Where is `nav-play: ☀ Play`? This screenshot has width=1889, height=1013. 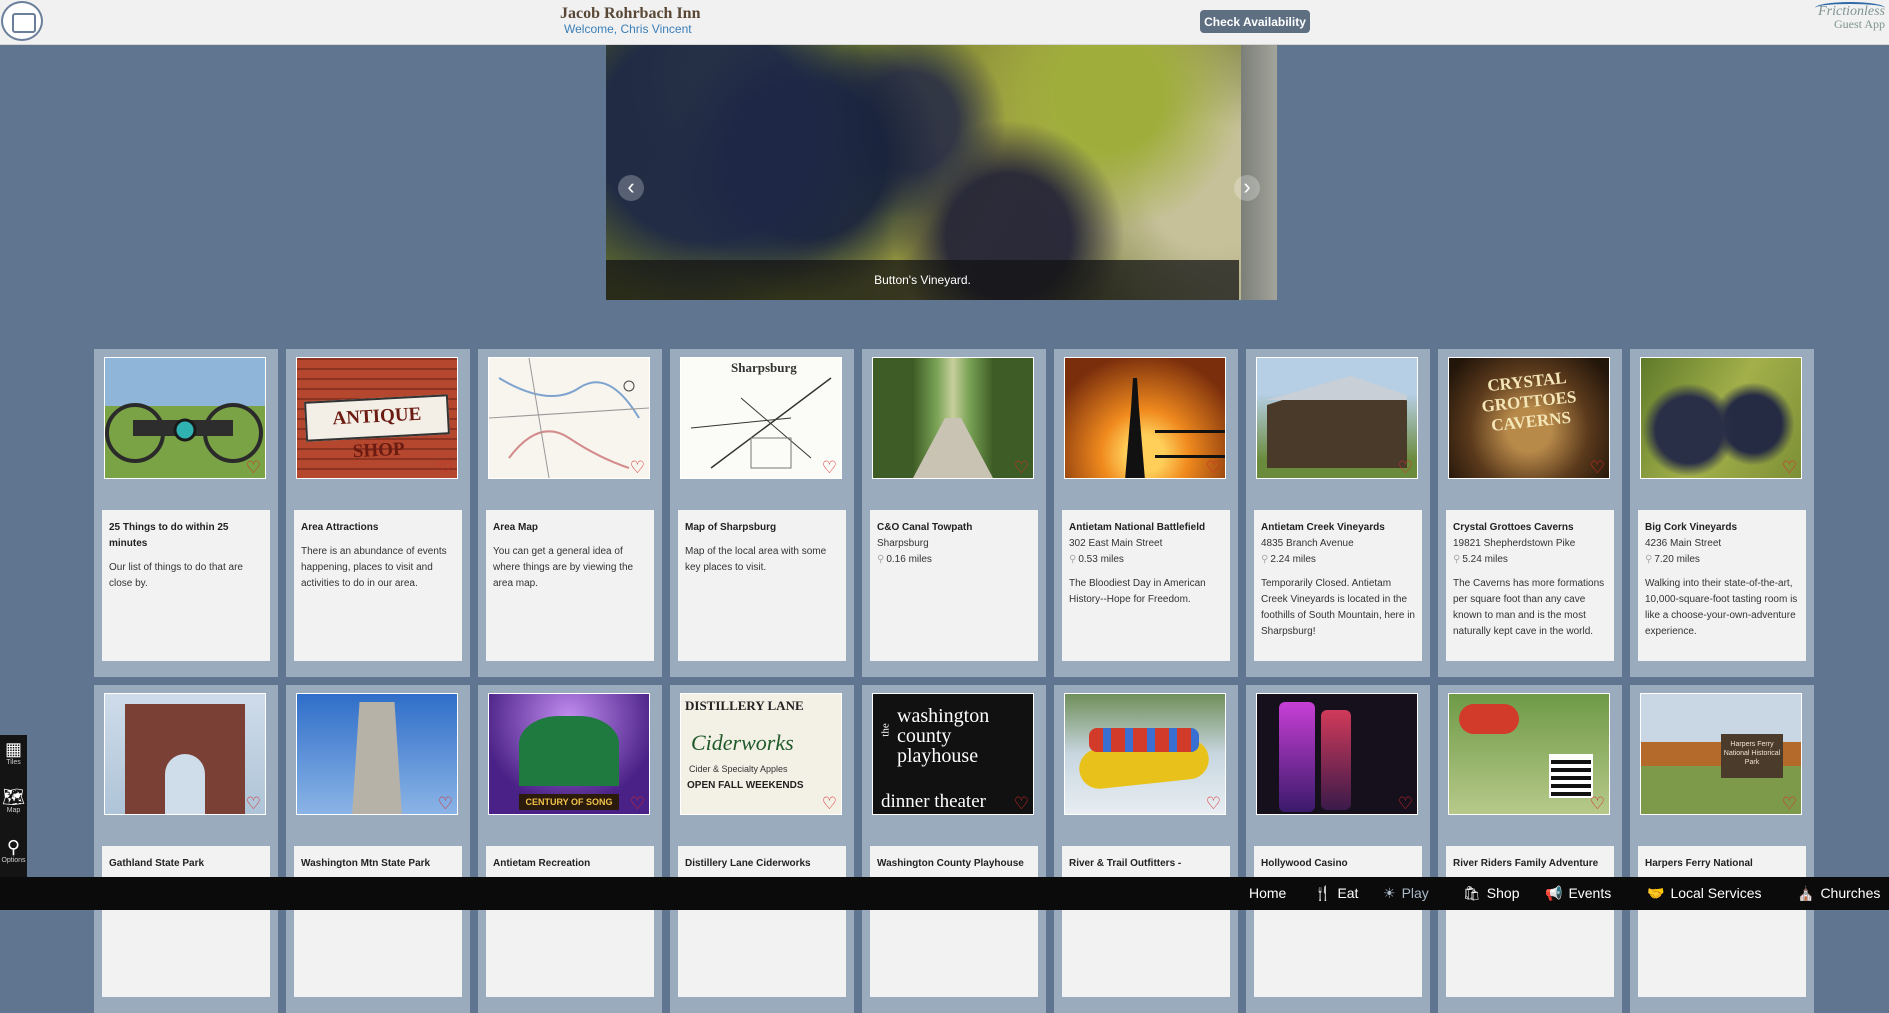
nav-play: ☀ Play is located at coordinates (1406, 893).